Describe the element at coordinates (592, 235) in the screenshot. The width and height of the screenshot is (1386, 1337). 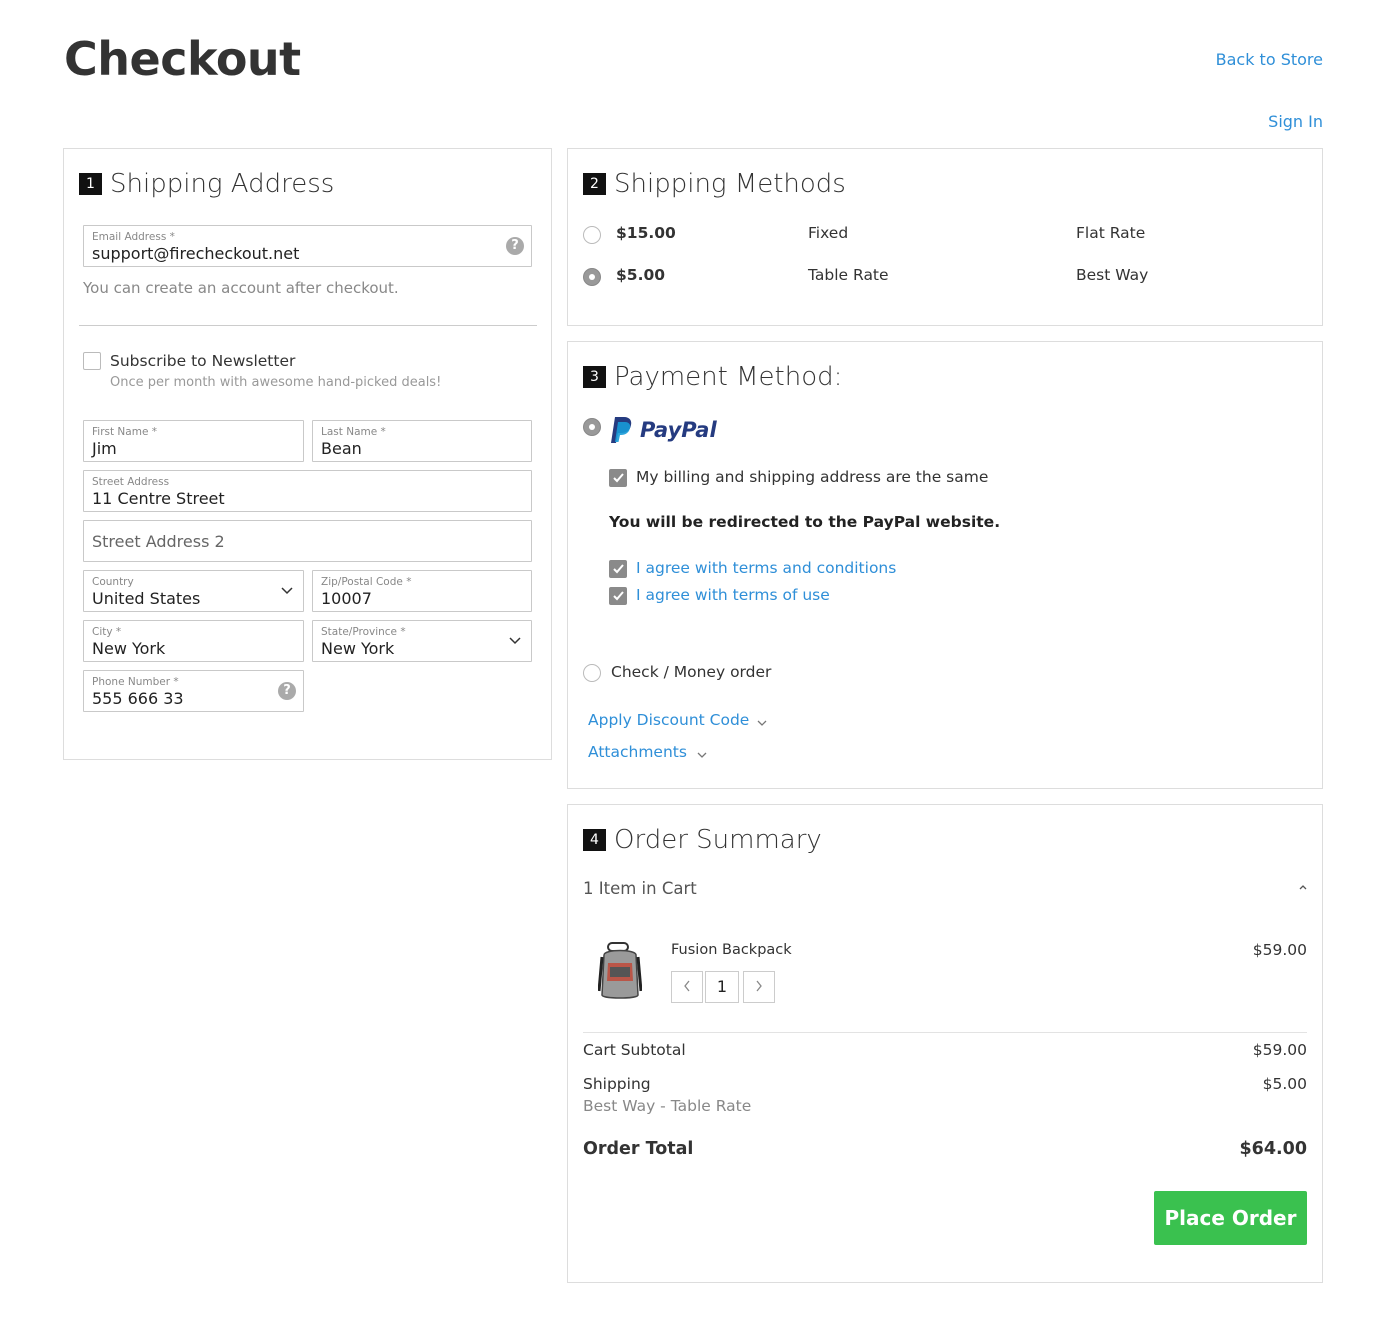
I see `shipping-option-flat-rate-radio` at that location.